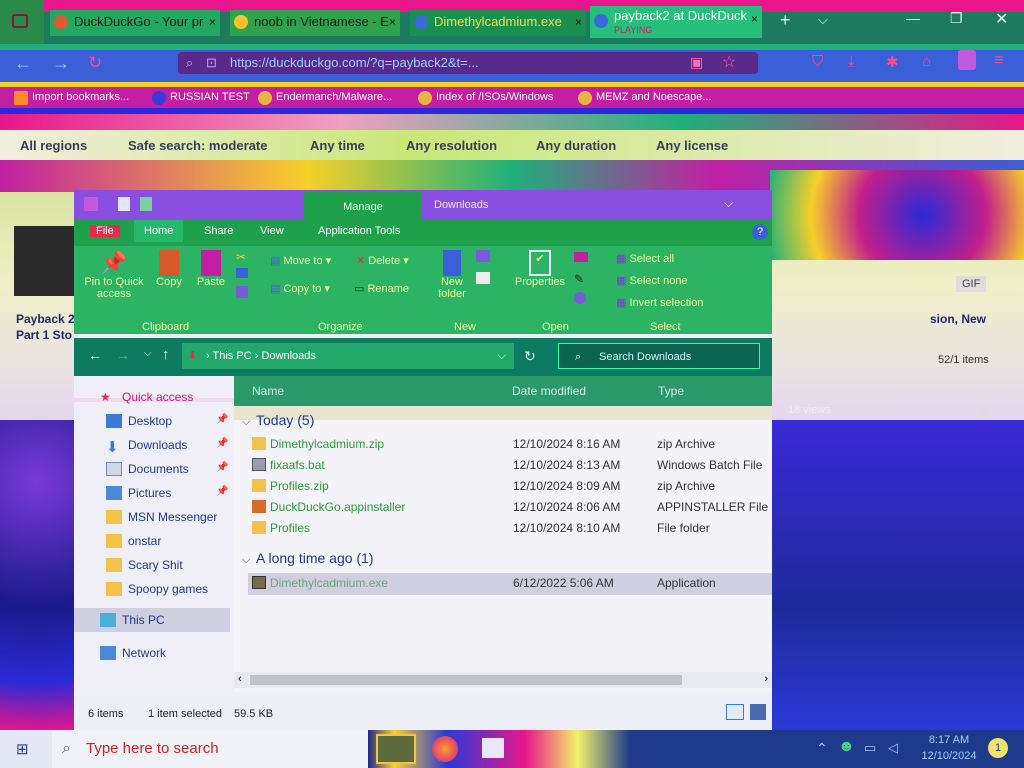  I want to click on file-explorer-taskbar-icon, so click(396, 749).